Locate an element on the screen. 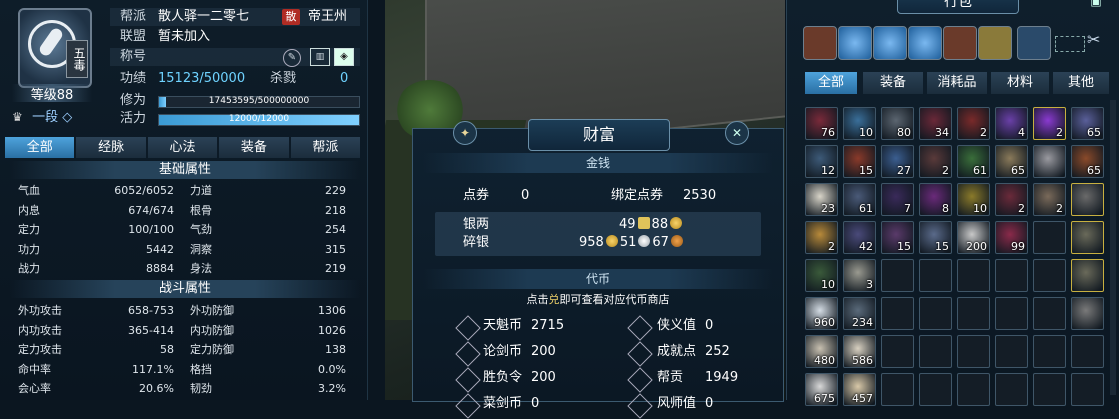  bag-item-slot: 7 is located at coordinates (897, 199).